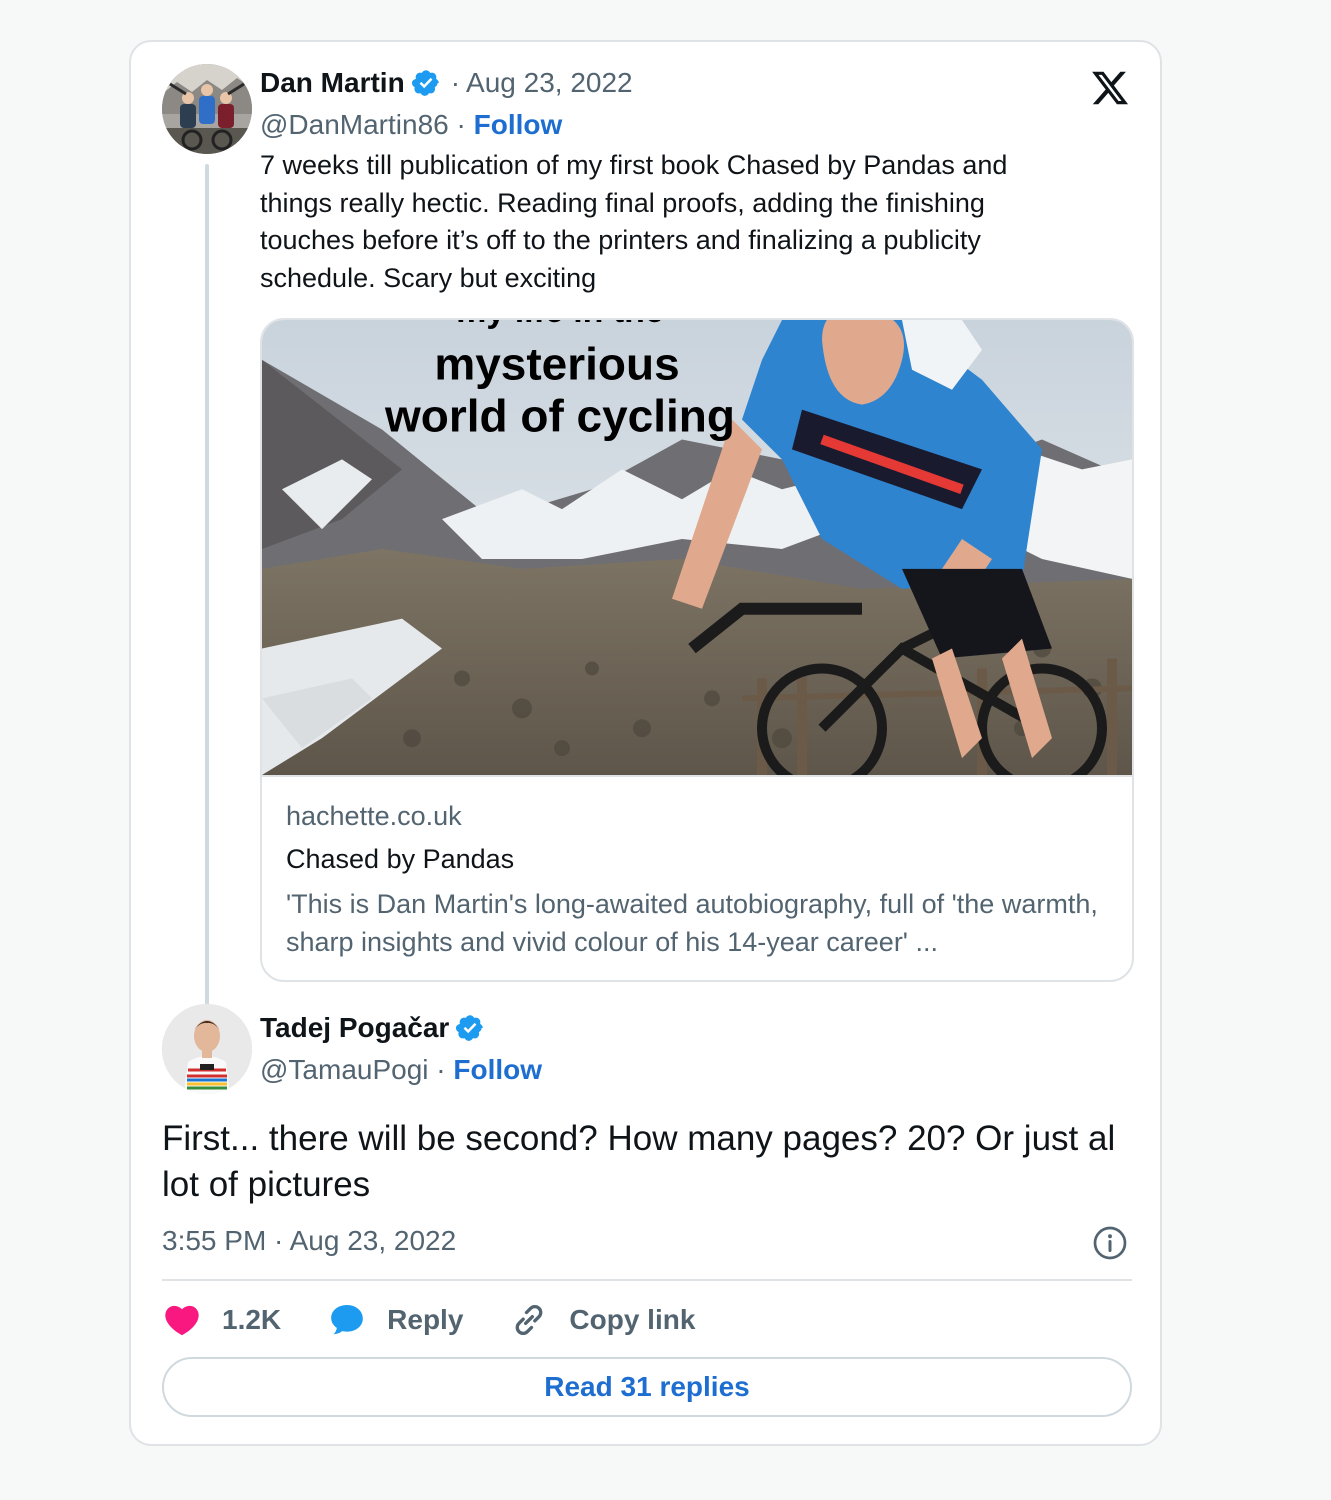 The image size is (1331, 1500). I want to click on cover-title-line-1: mysterious, so click(556, 364).